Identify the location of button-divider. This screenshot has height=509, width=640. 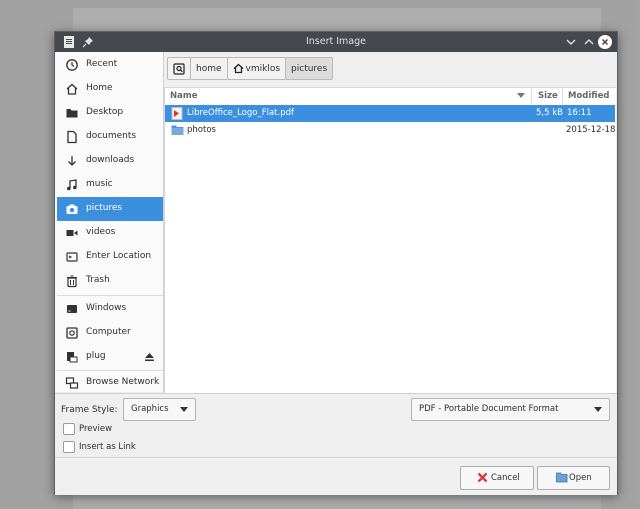
(336, 457).